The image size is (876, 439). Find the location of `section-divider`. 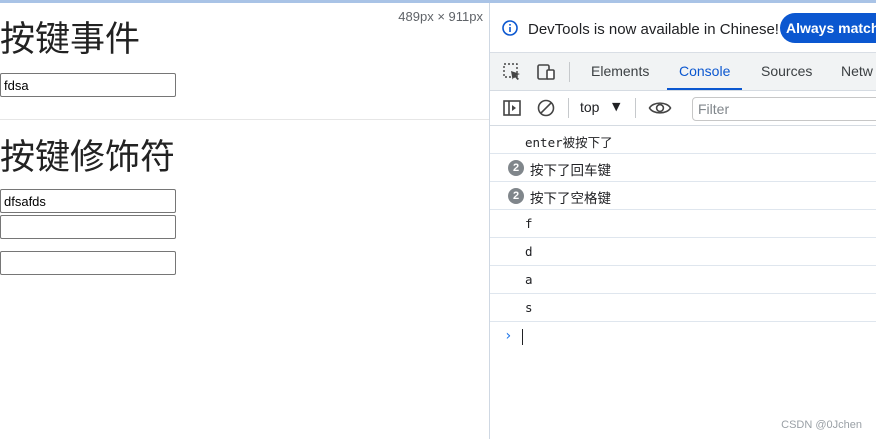

section-divider is located at coordinates (244, 119).